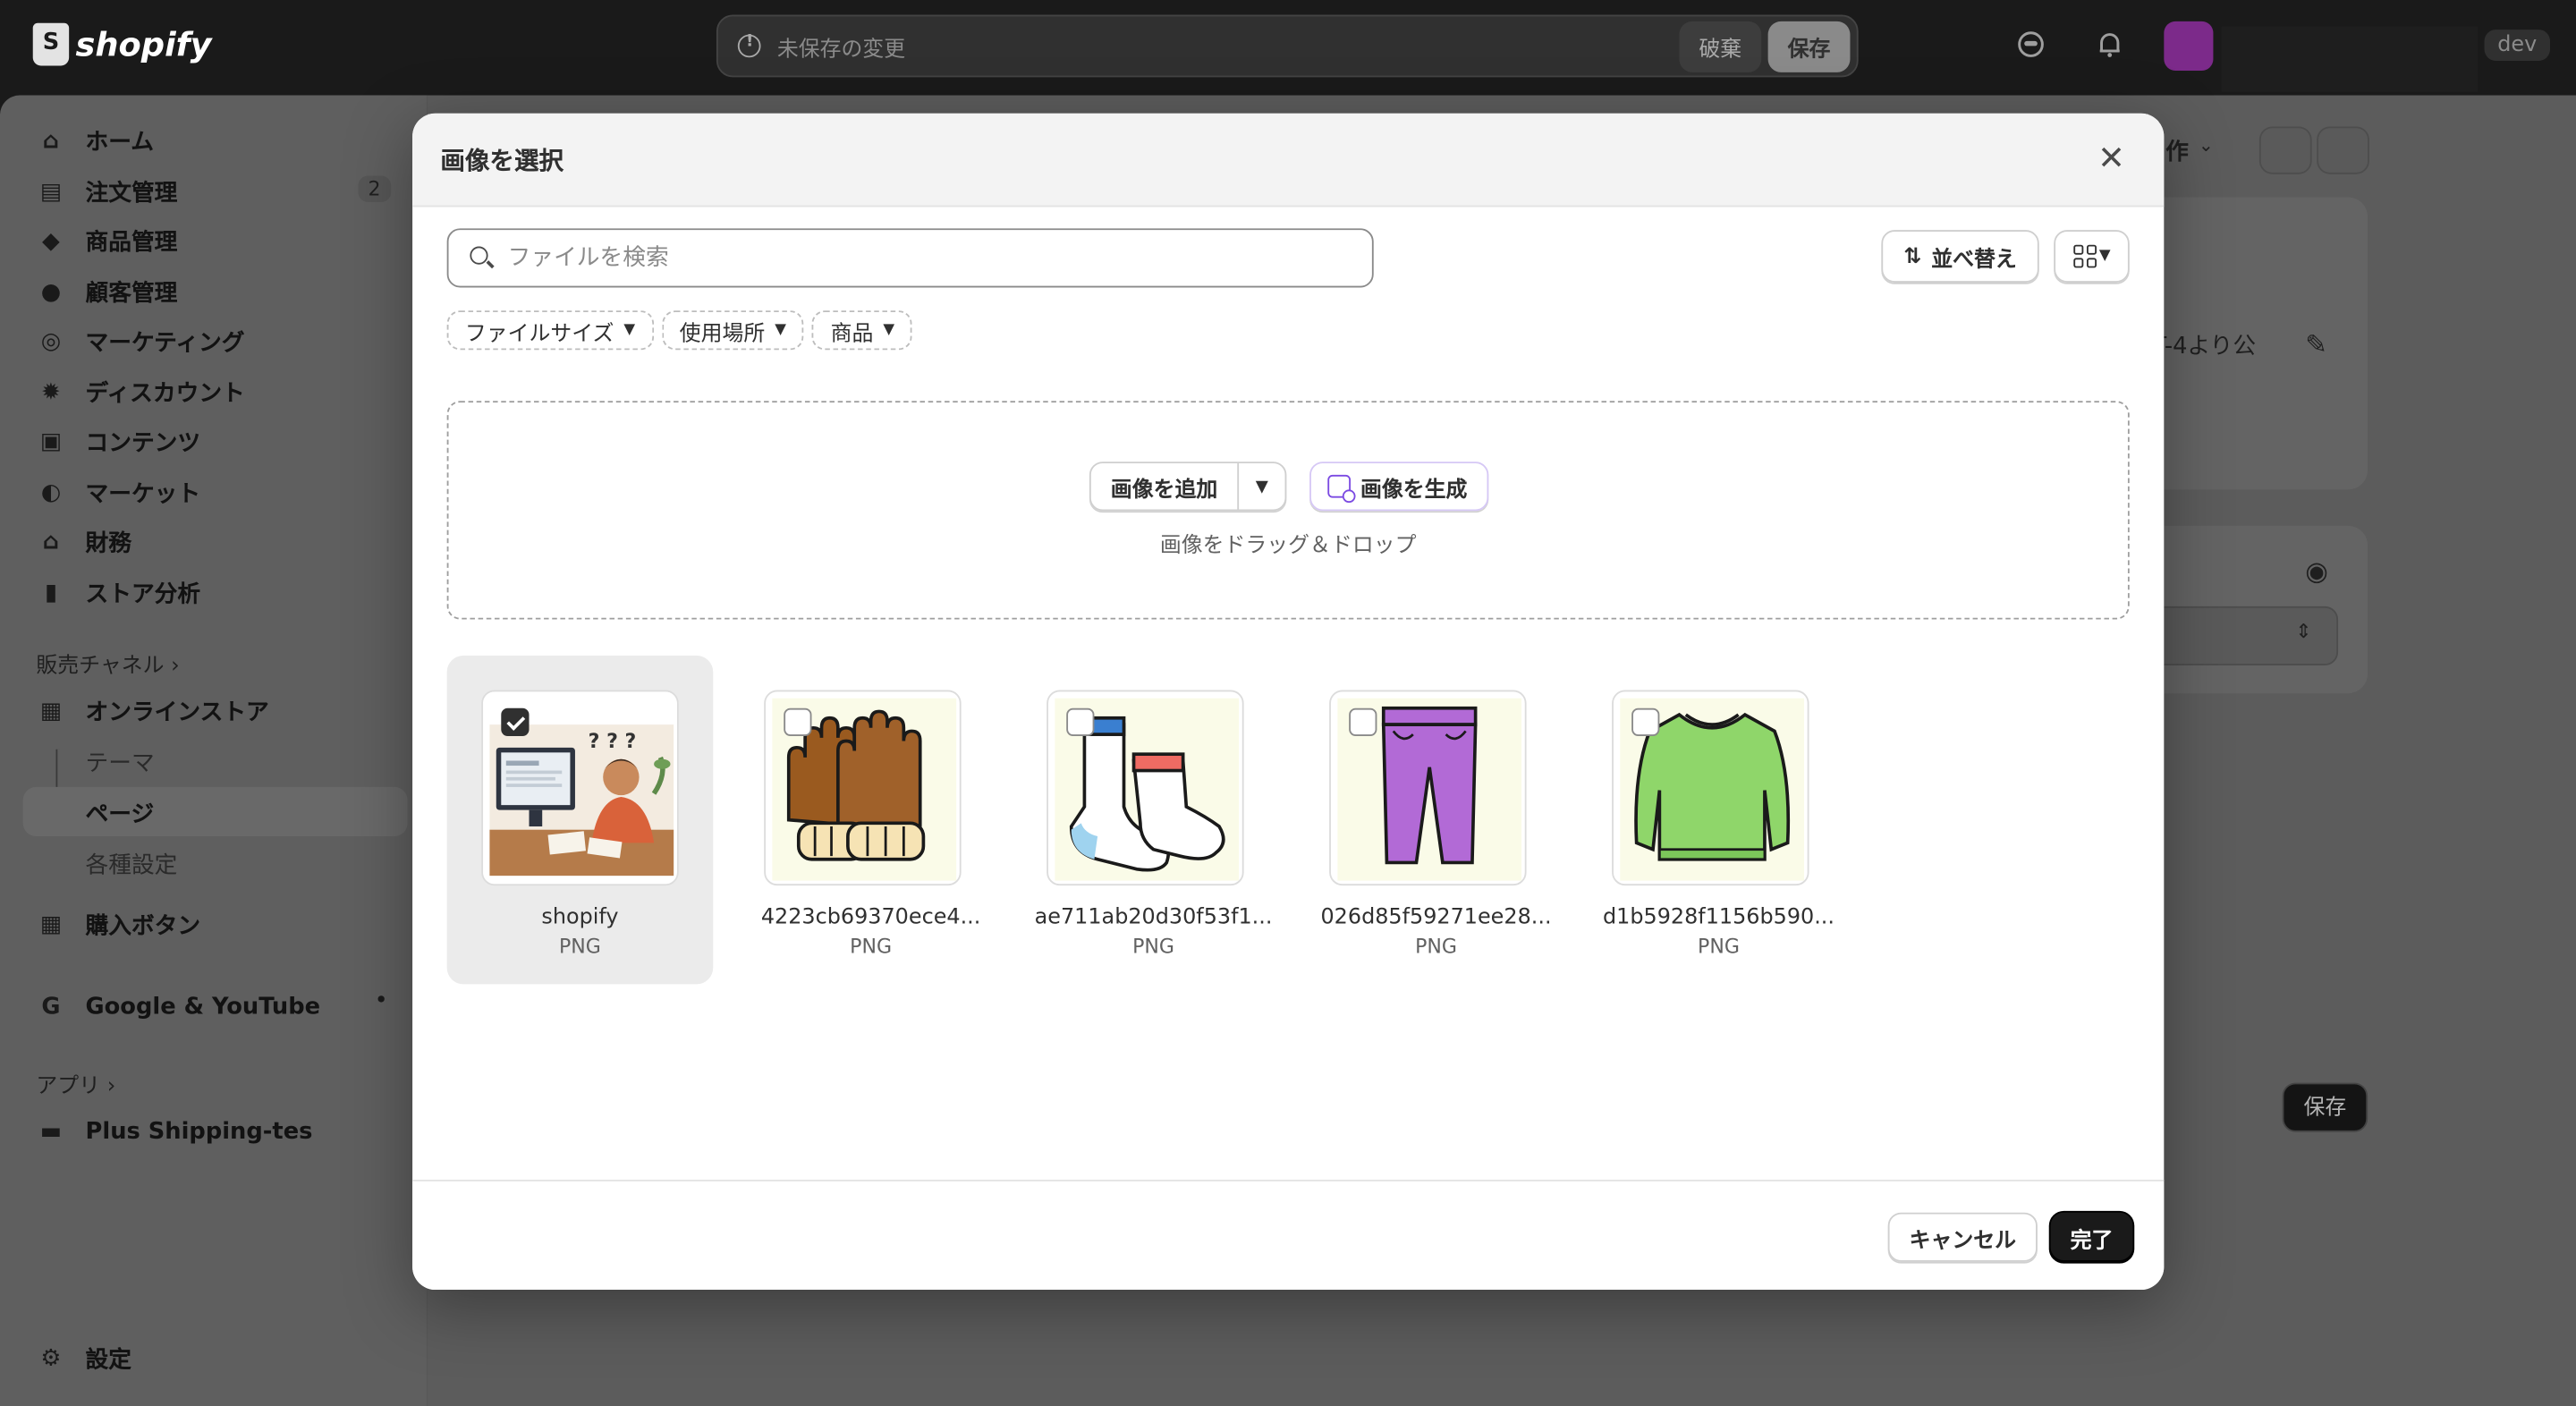 The width and height of the screenshot is (2576, 1406). I want to click on sidebar-item-orders: ▤ 注文管理, so click(107, 192).